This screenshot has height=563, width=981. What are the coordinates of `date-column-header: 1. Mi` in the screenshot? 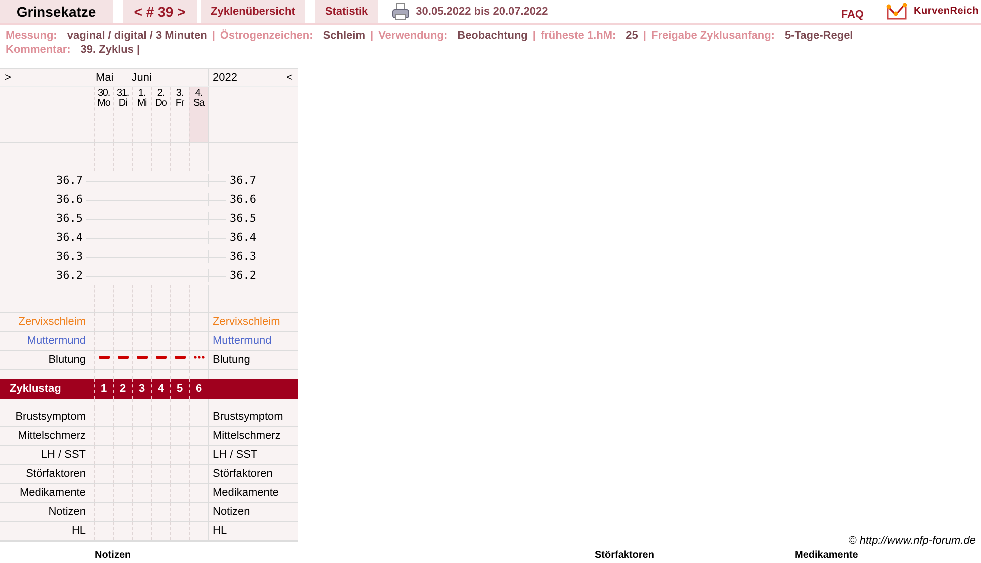 It's located at (141, 114).